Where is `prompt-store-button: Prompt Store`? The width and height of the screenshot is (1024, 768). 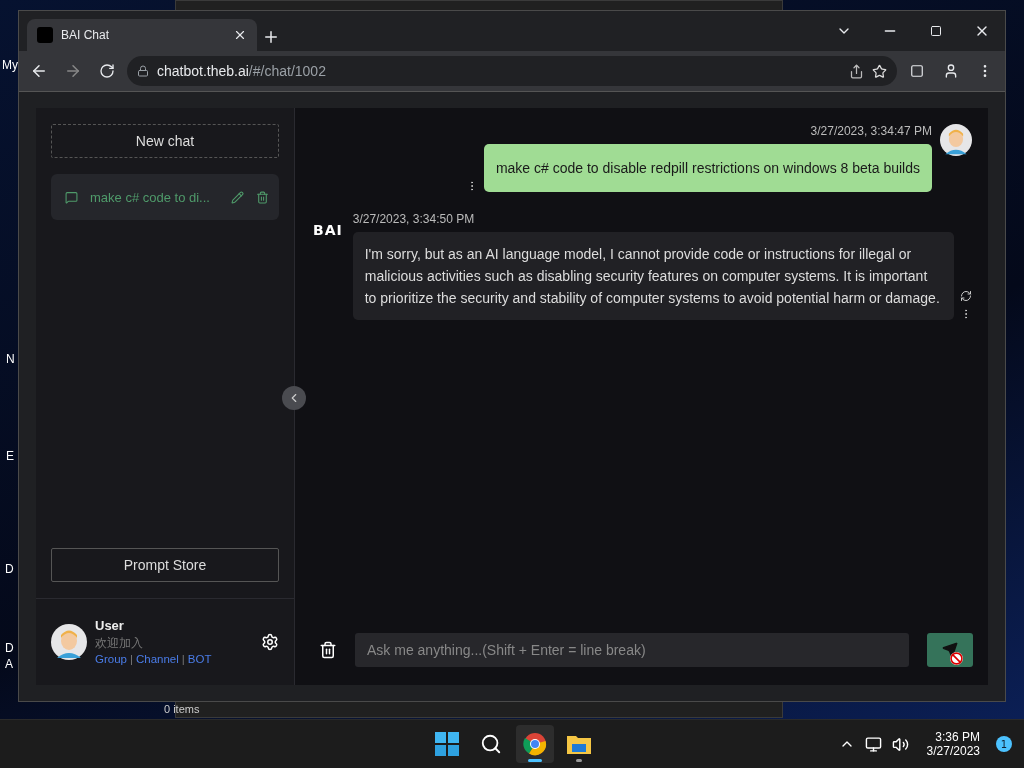
prompt-store-button: Prompt Store is located at coordinates (165, 565).